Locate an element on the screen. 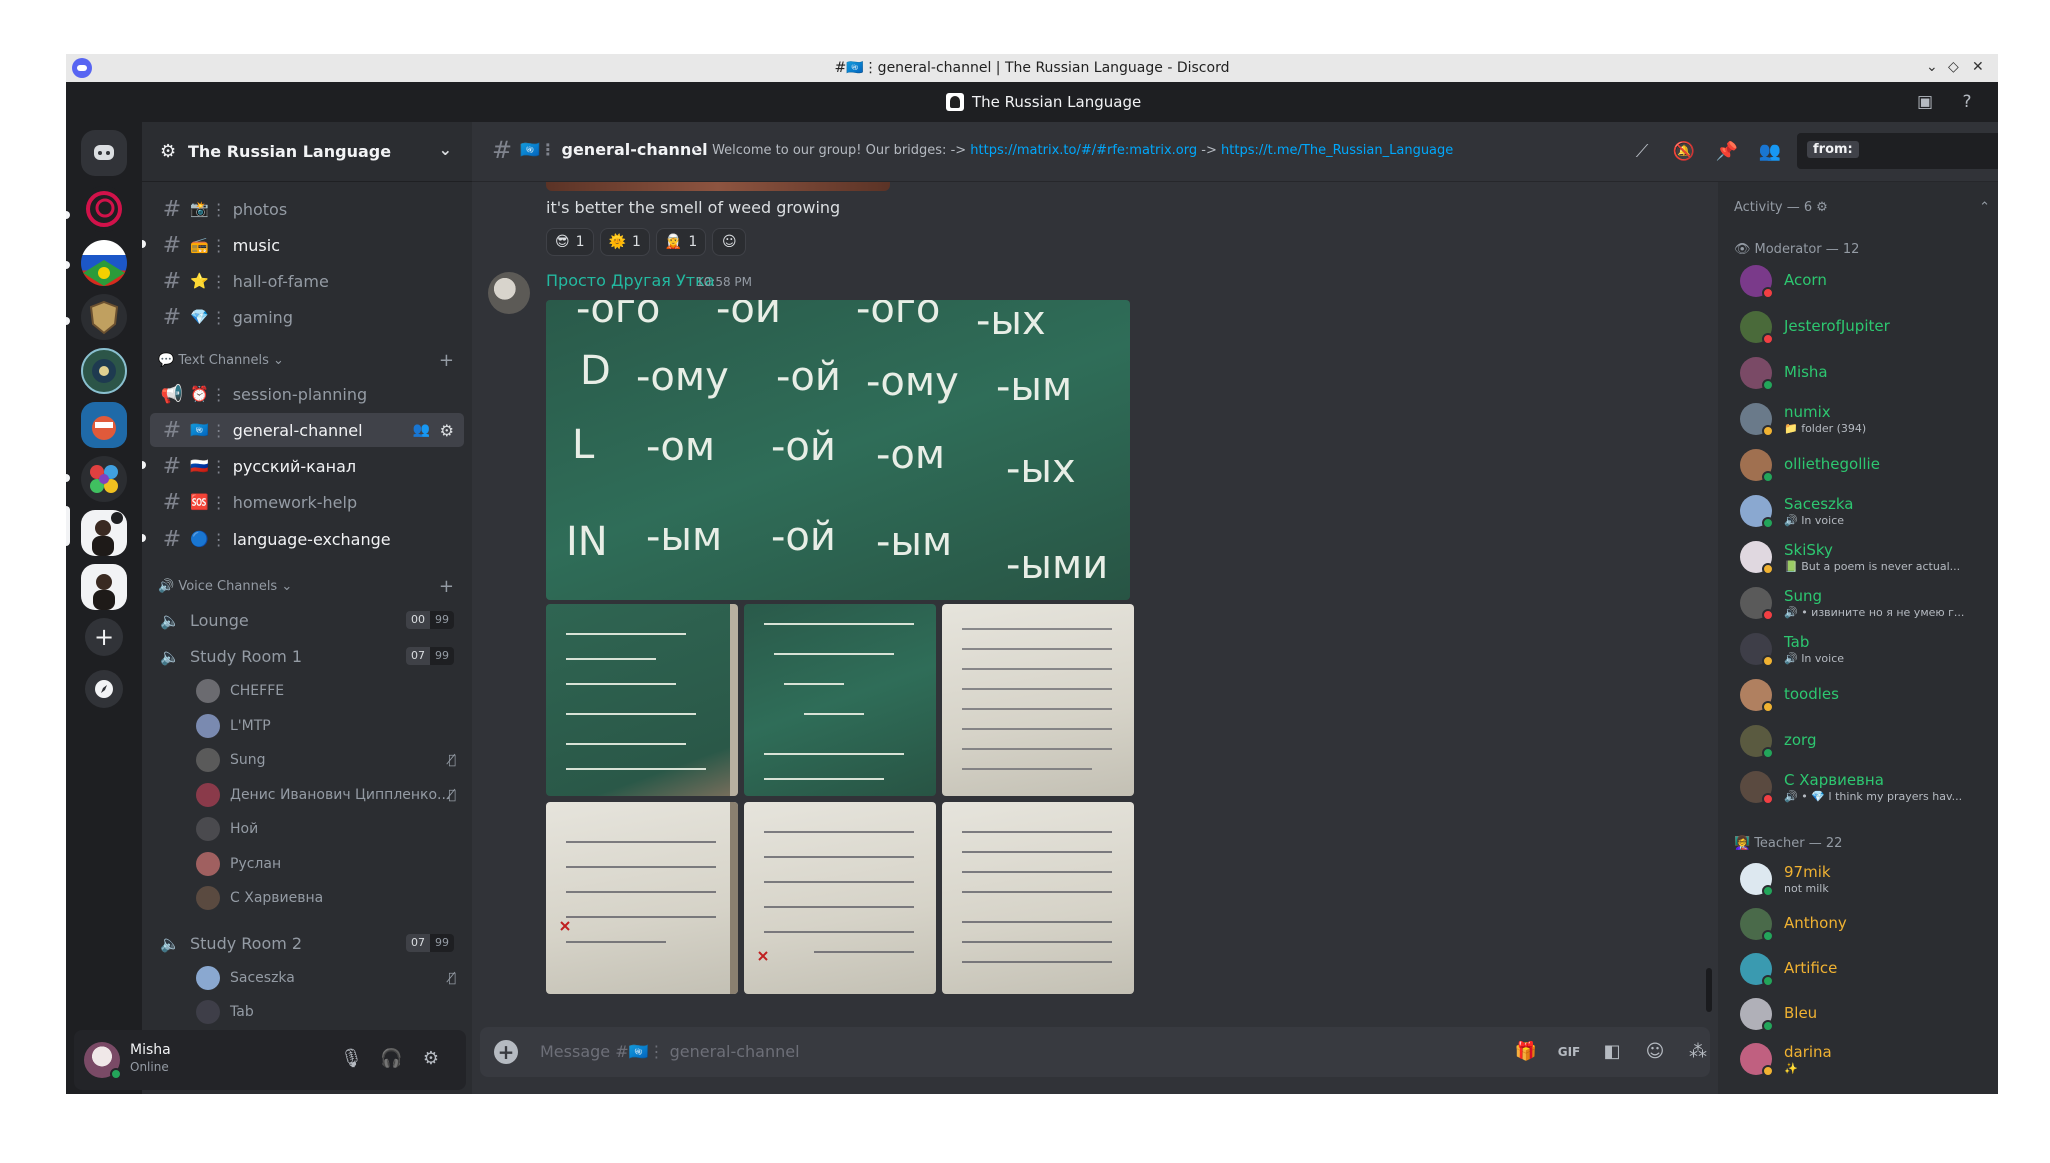 Image resolution: width=2050 pixels, height=1163 pixels. member-row: Tab 🔊 In voice is located at coordinates (1862, 649).